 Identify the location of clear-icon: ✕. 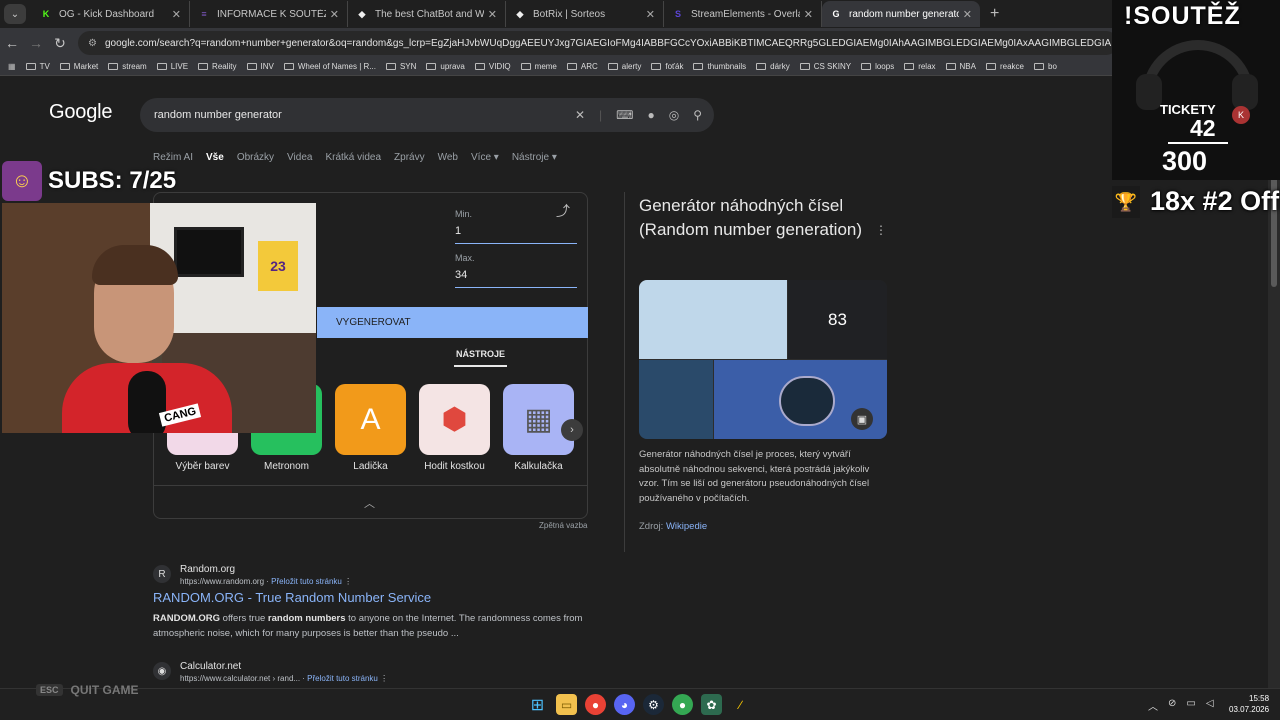
(580, 115).